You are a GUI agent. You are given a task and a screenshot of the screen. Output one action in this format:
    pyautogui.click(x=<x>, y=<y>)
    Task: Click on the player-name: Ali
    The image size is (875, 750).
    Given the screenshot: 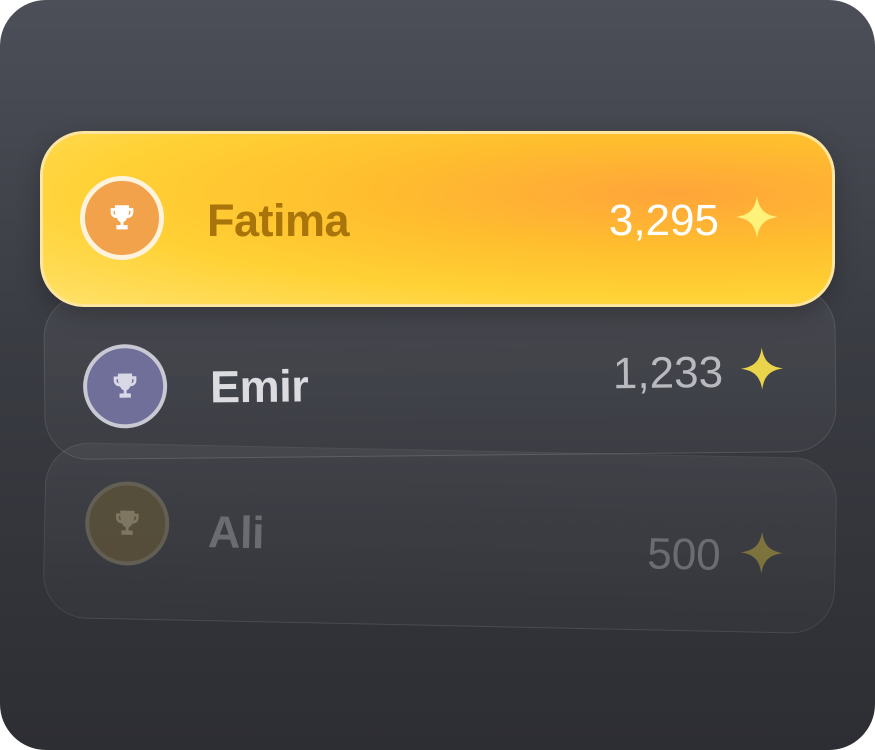 What is the action you would take?
    pyautogui.click(x=236, y=532)
    